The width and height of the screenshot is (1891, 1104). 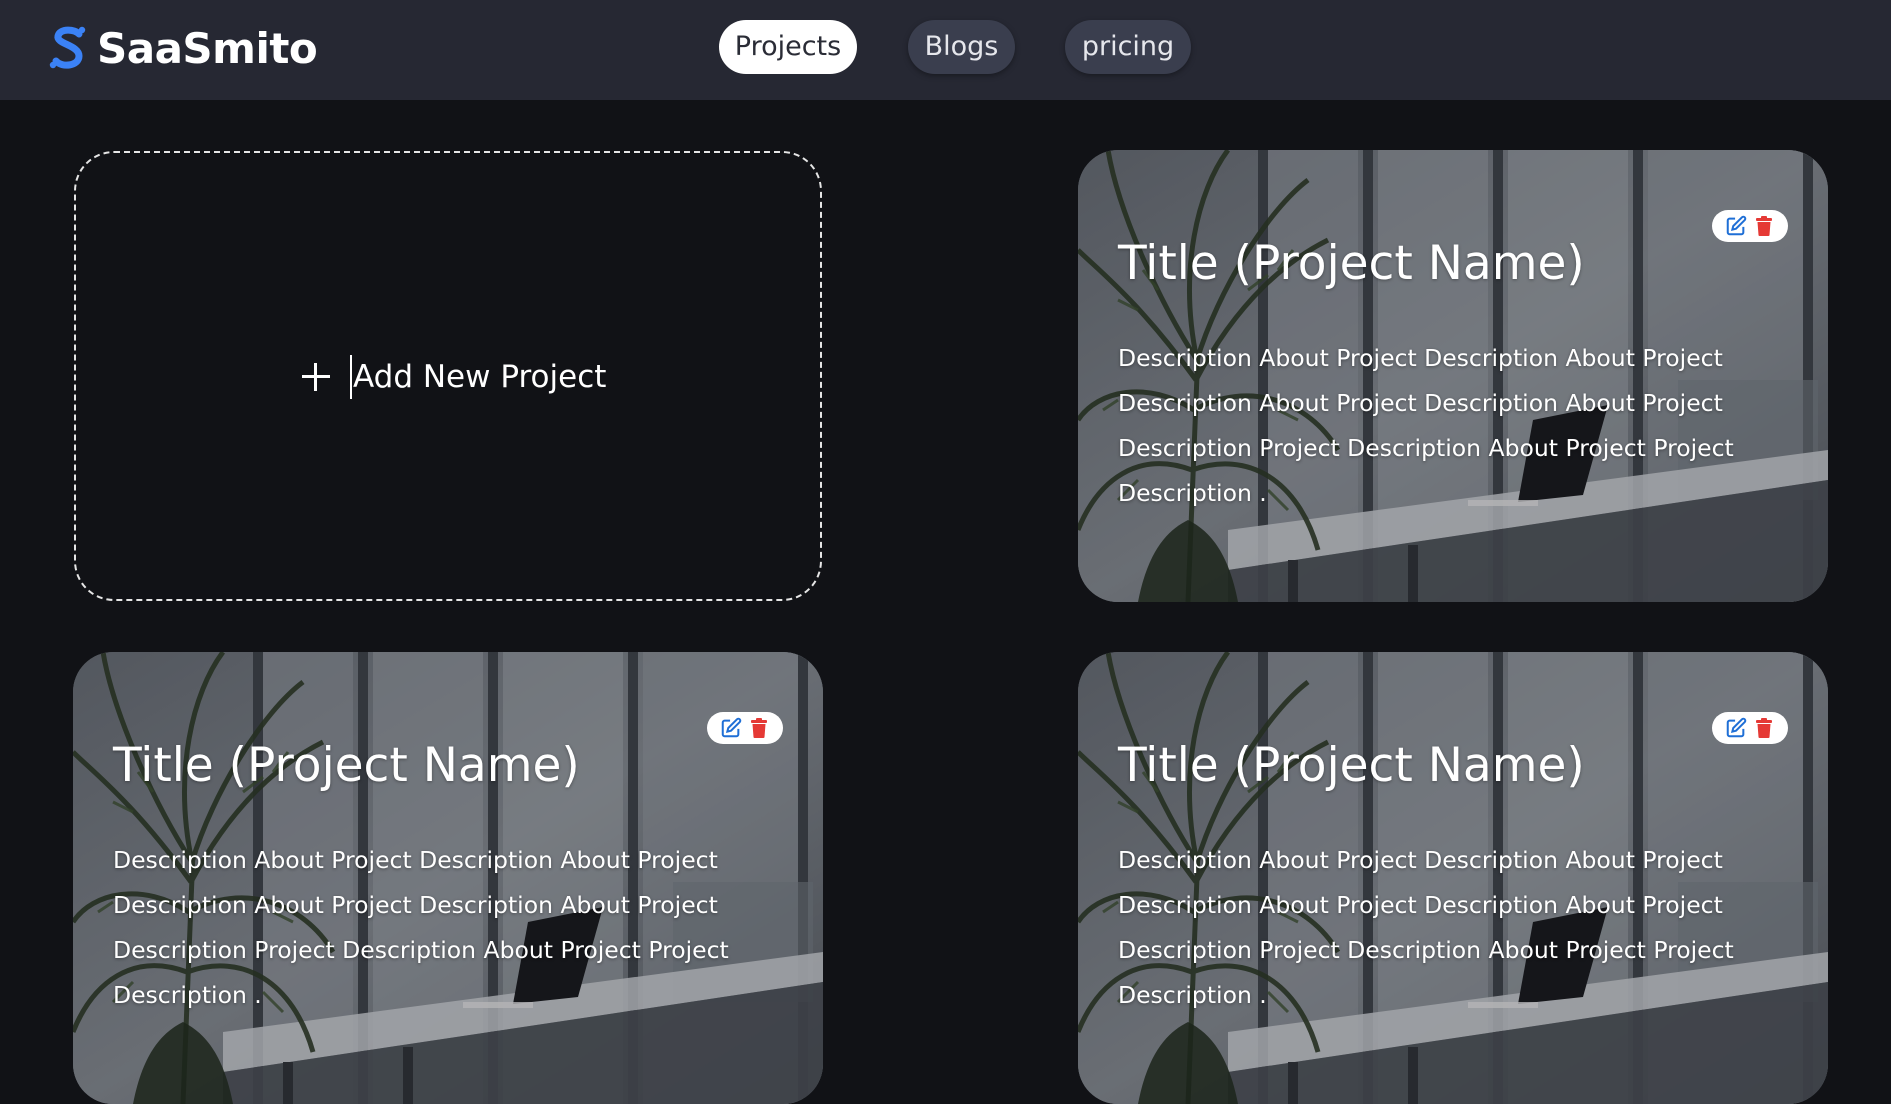 I want to click on add-project-label: Add New Project, so click(x=480, y=377).